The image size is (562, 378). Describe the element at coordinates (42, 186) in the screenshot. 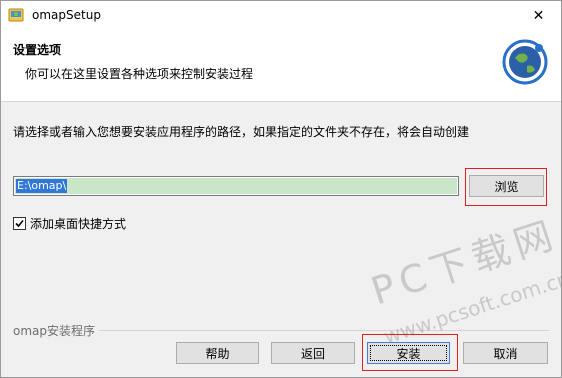

I see `install-path-value: E:\omap\` at that location.